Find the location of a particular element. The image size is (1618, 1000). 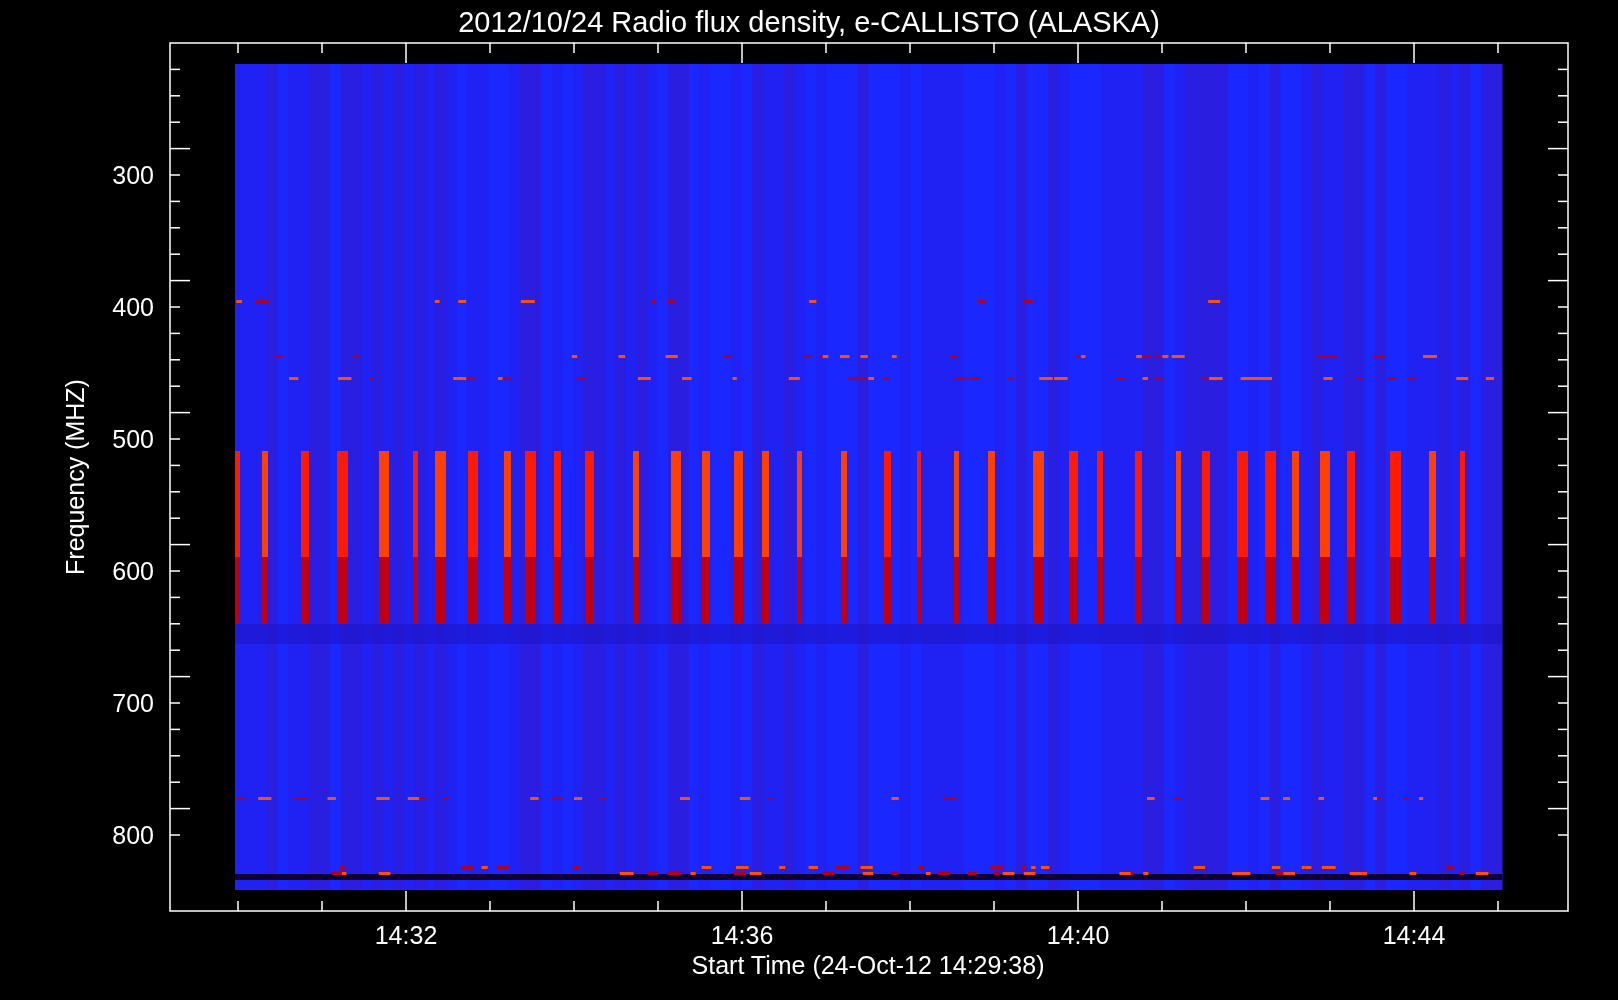

y-tick-label: 300 is located at coordinates (133, 175).